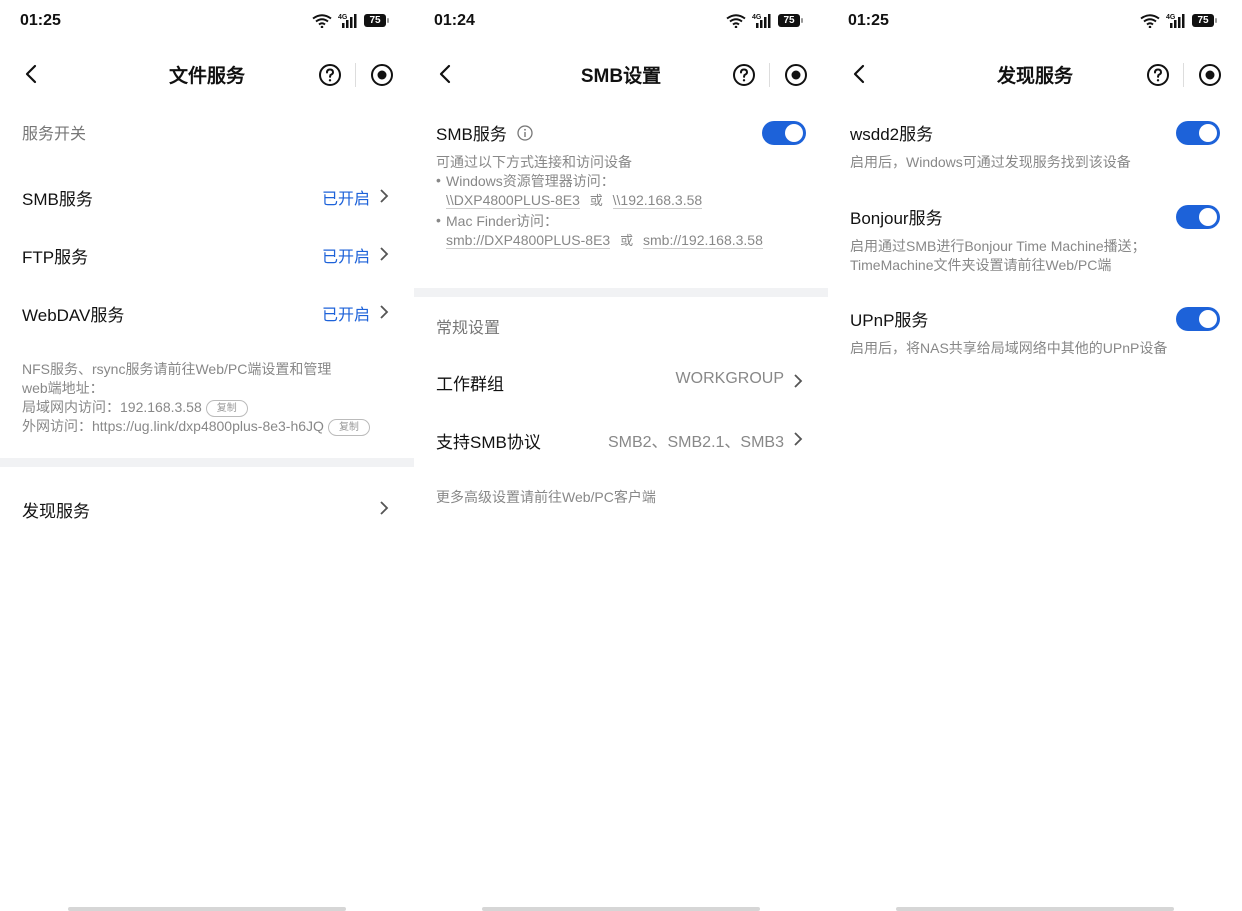 Image resolution: width=1242 pixels, height=911 pixels. What do you see at coordinates (71, 407) in the screenshot?
I see `lan-access-label: 局域网内访问：` at bounding box center [71, 407].